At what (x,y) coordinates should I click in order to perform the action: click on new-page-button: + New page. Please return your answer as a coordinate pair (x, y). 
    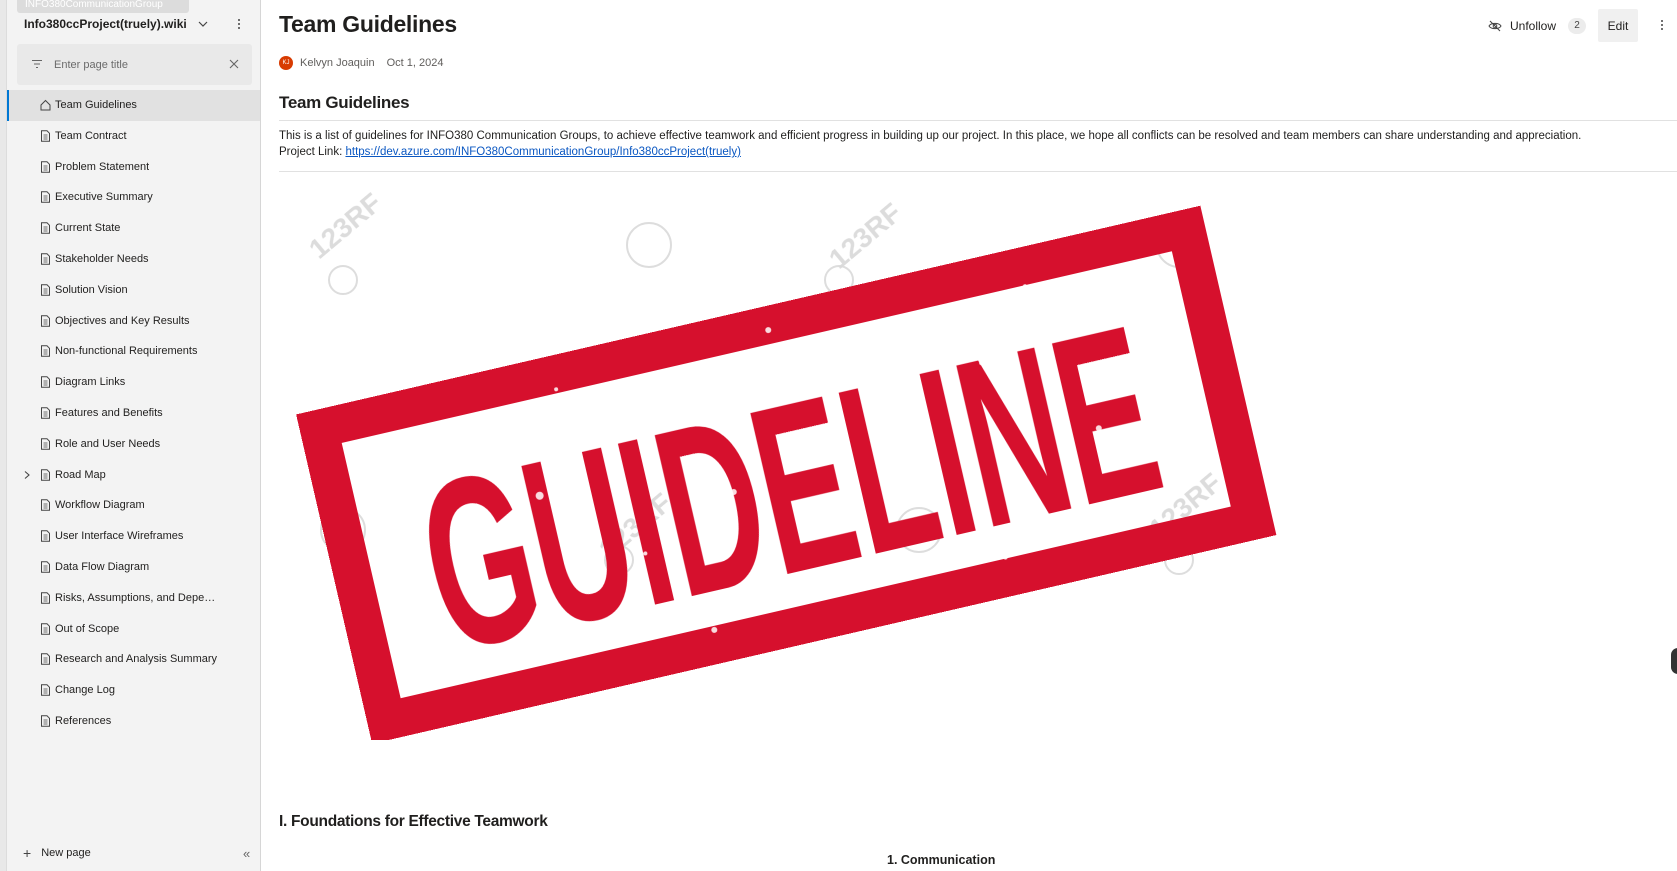
    Looking at the image, I should click on (57, 853).